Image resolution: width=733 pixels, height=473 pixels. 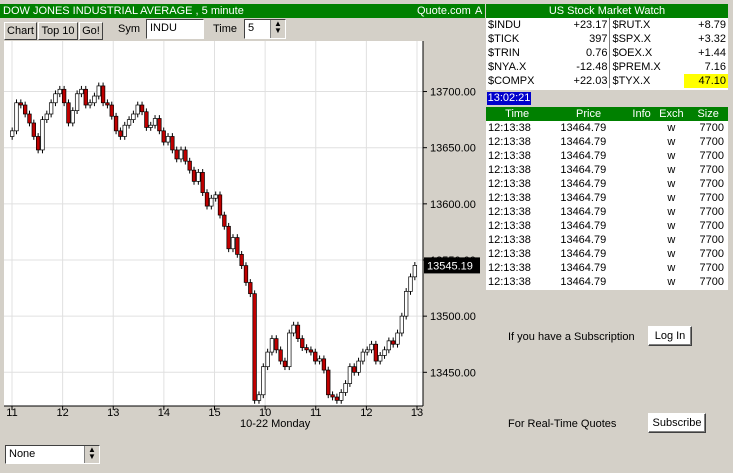 What do you see at coordinates (670, 336) in the screenshot?
I see `login-button: Log In` at bounding box center [670, 336].